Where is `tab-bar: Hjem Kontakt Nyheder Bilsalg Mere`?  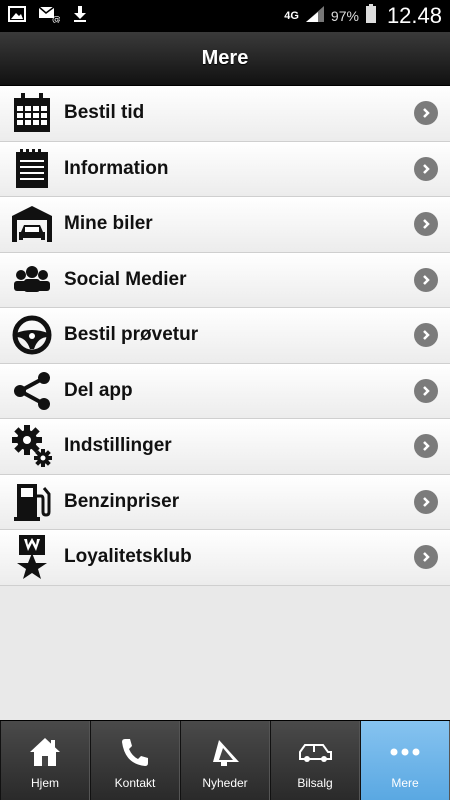 tab-bar: Hjem Kontakt Nyheder Bilsalg Mere is located at coordinates (225, 760).